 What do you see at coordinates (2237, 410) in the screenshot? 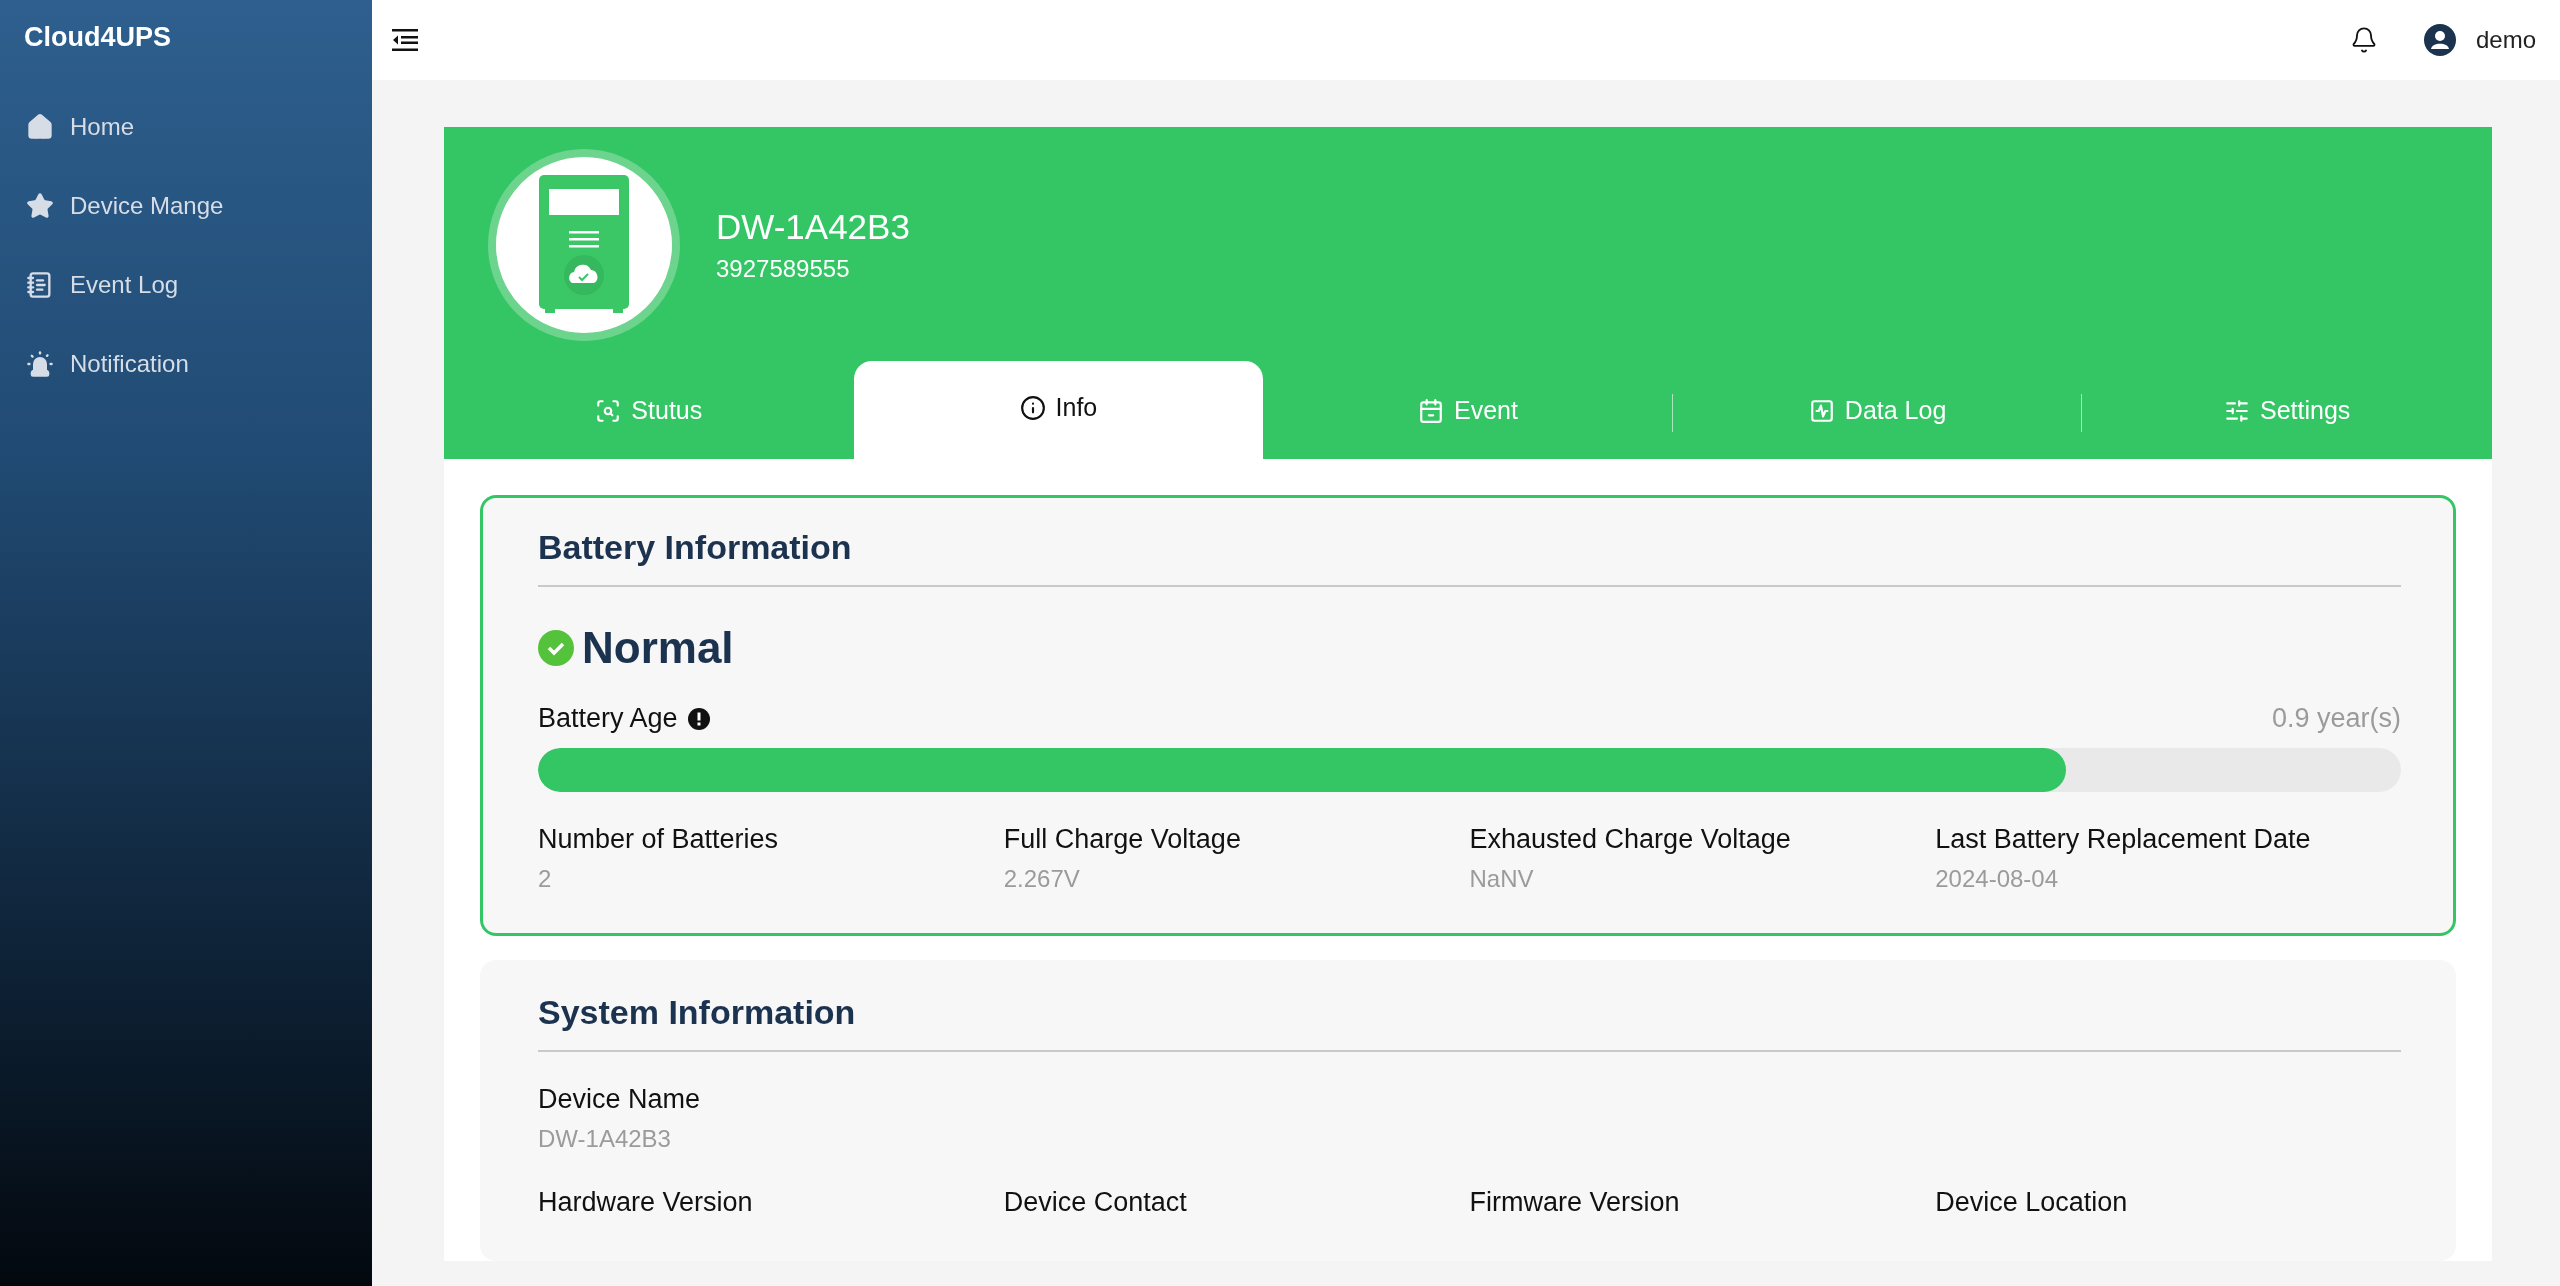
I see `sliders-icon` at bounding box center [2237, 410].